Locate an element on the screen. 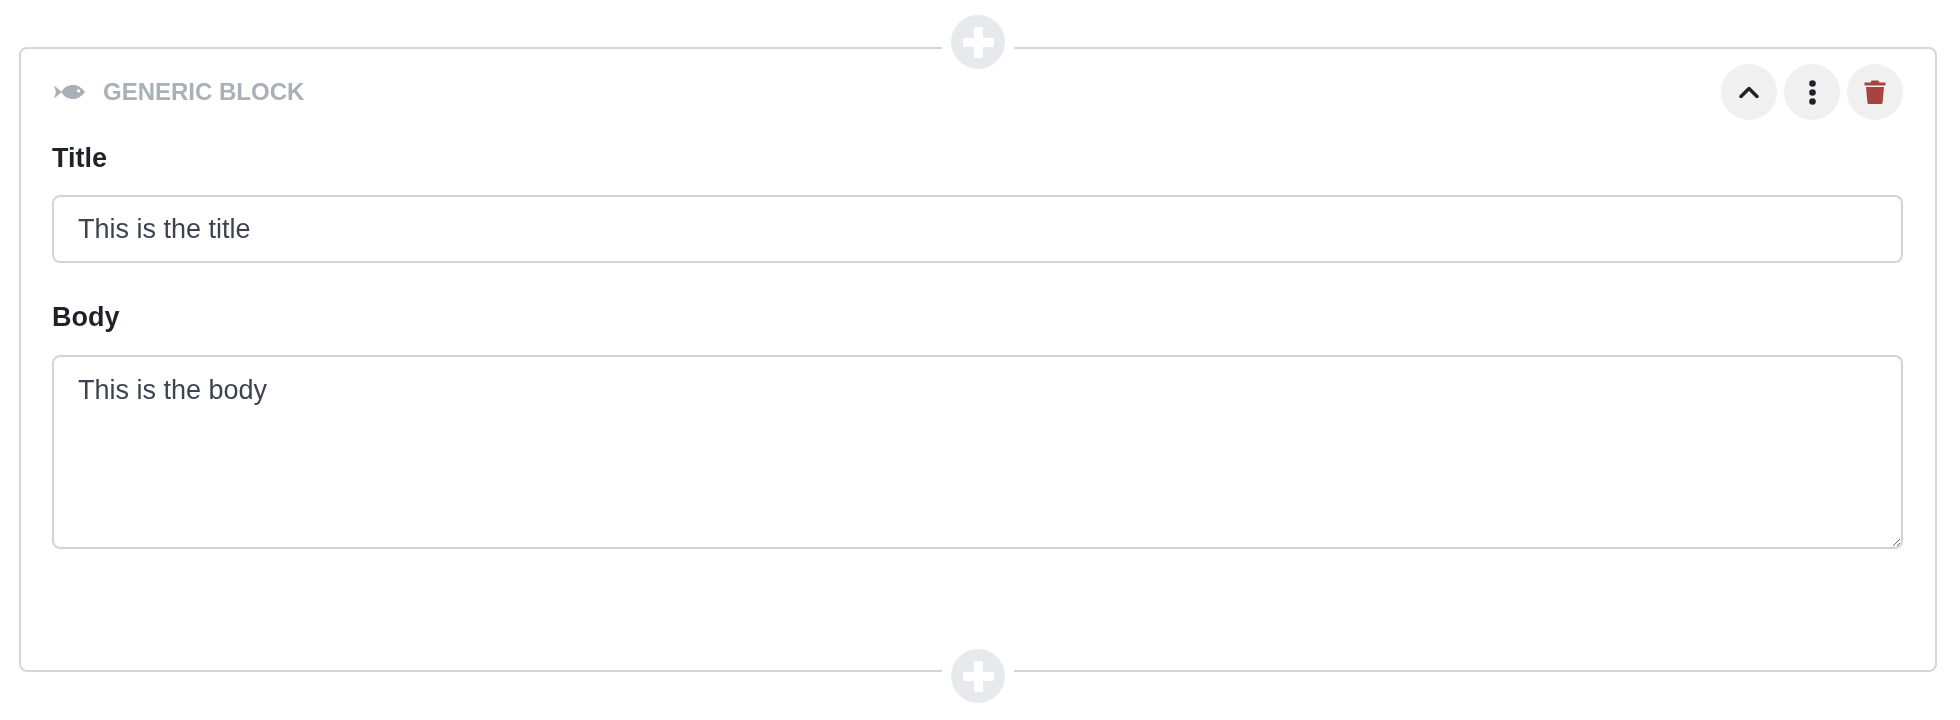 This screenshot has height=720, width=1960. kebab-menu-icon is located at coordinates (1812, 92).